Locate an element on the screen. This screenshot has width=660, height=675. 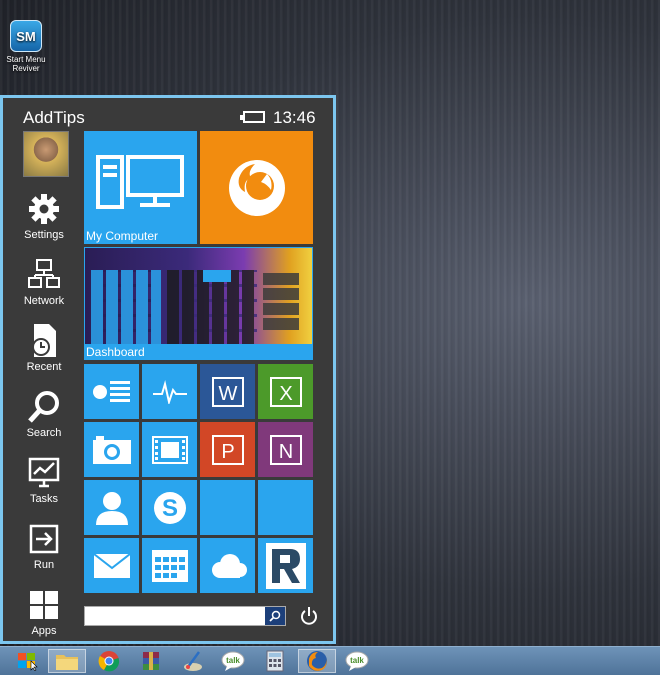
network-icon is located at coordinates (44, 275).